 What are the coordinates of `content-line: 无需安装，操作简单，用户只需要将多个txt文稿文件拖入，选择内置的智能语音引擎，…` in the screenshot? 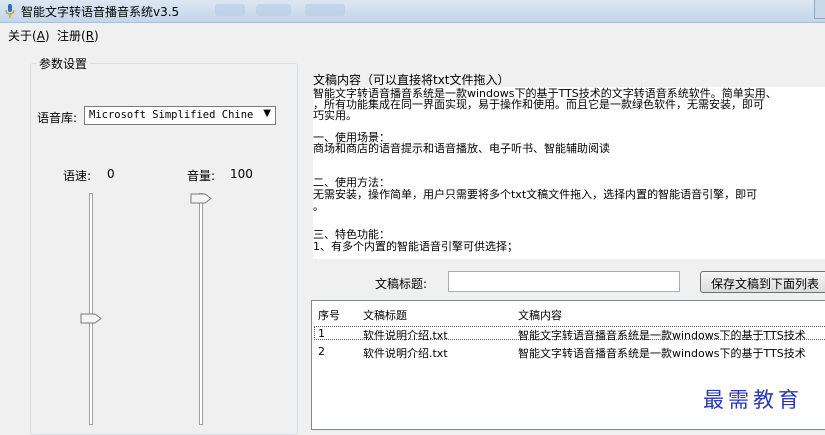 It's located at (535, 194).